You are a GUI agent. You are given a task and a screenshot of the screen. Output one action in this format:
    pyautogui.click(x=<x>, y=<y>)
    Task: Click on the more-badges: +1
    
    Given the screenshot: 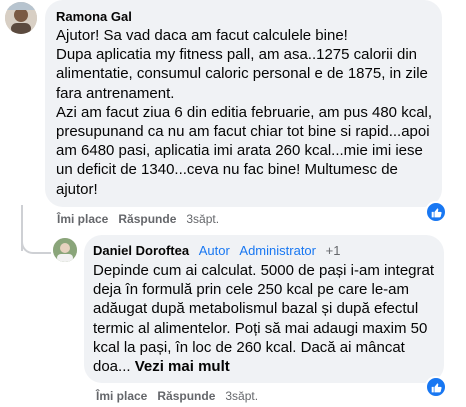 What is the action you would take?
    pyautogui.click(x=333, y=250)
    